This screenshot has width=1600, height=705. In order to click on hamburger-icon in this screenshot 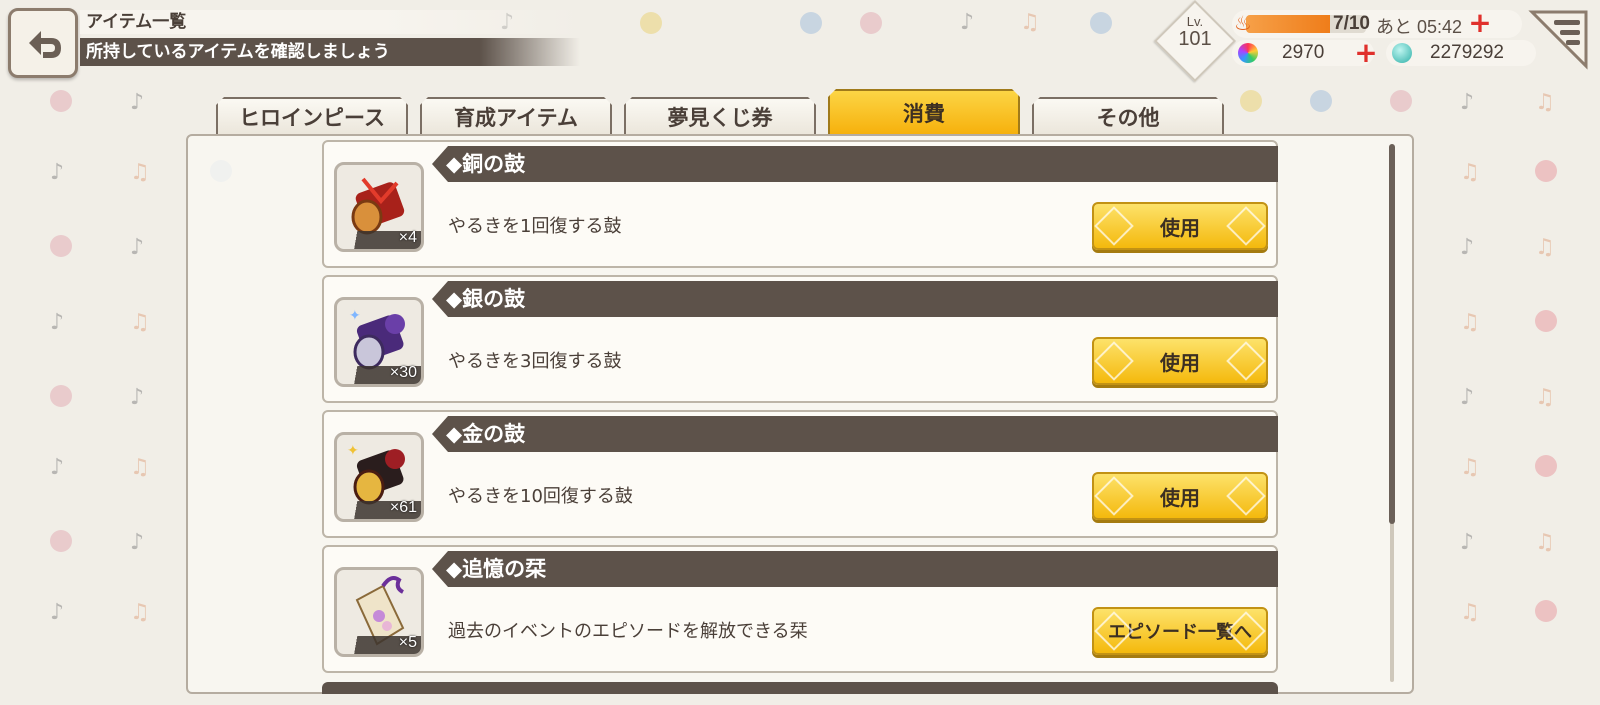, I will do `click(1558, 40)`.